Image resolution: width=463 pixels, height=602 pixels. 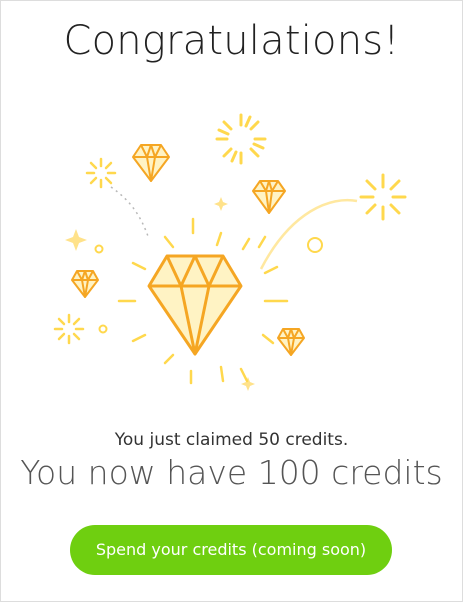 I want to click on credits-total-message: You now have 100 credits, so click(x=231, y=472).